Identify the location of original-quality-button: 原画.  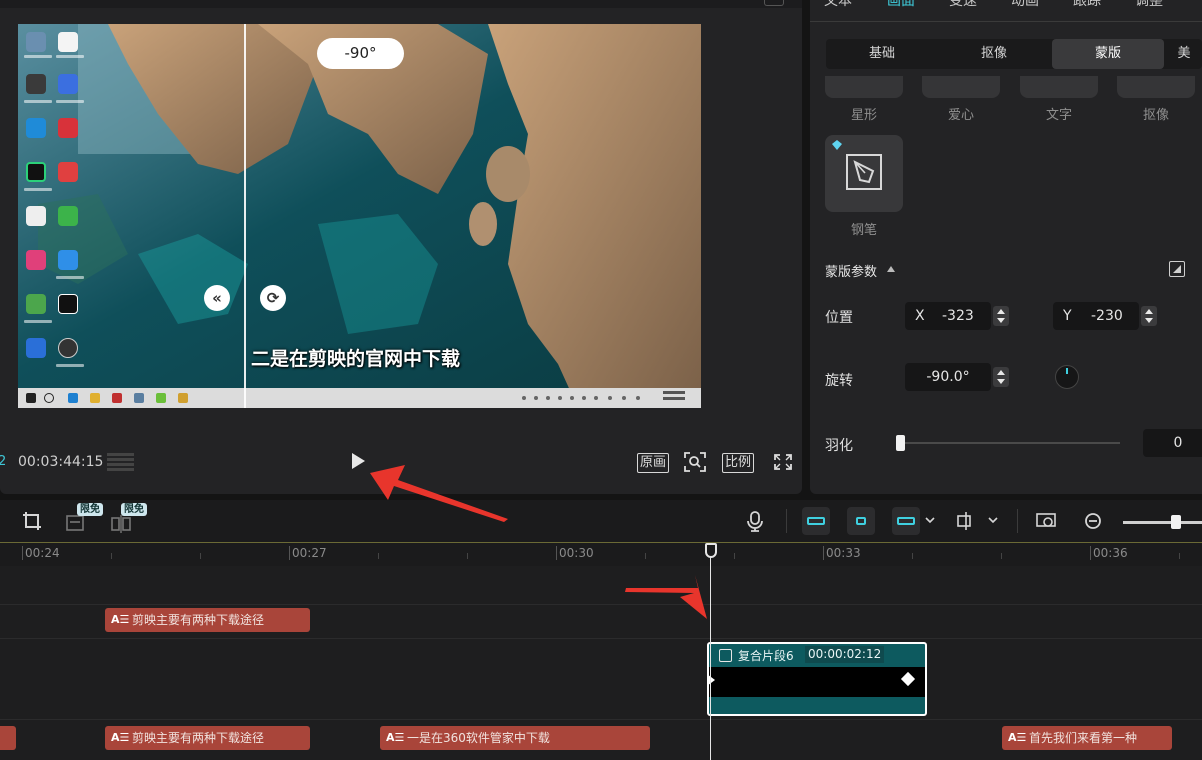
(653, 463).